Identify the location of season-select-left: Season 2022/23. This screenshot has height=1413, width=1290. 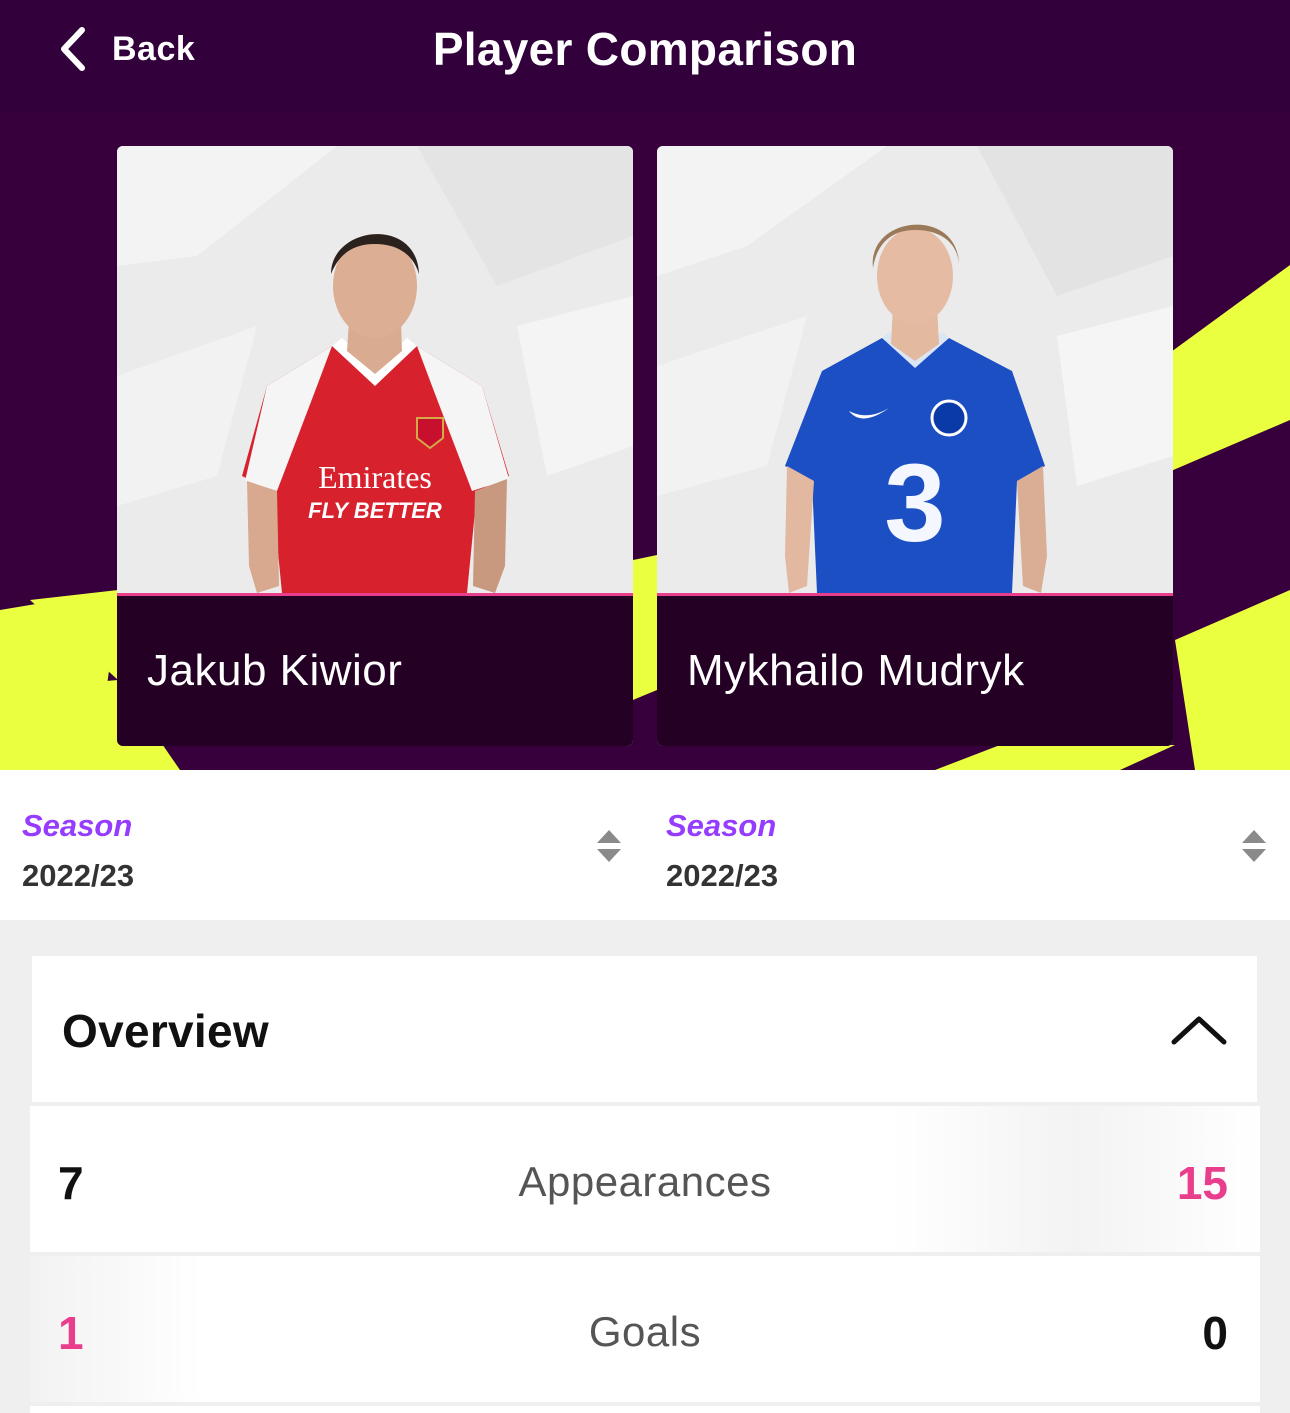
(332, 845).